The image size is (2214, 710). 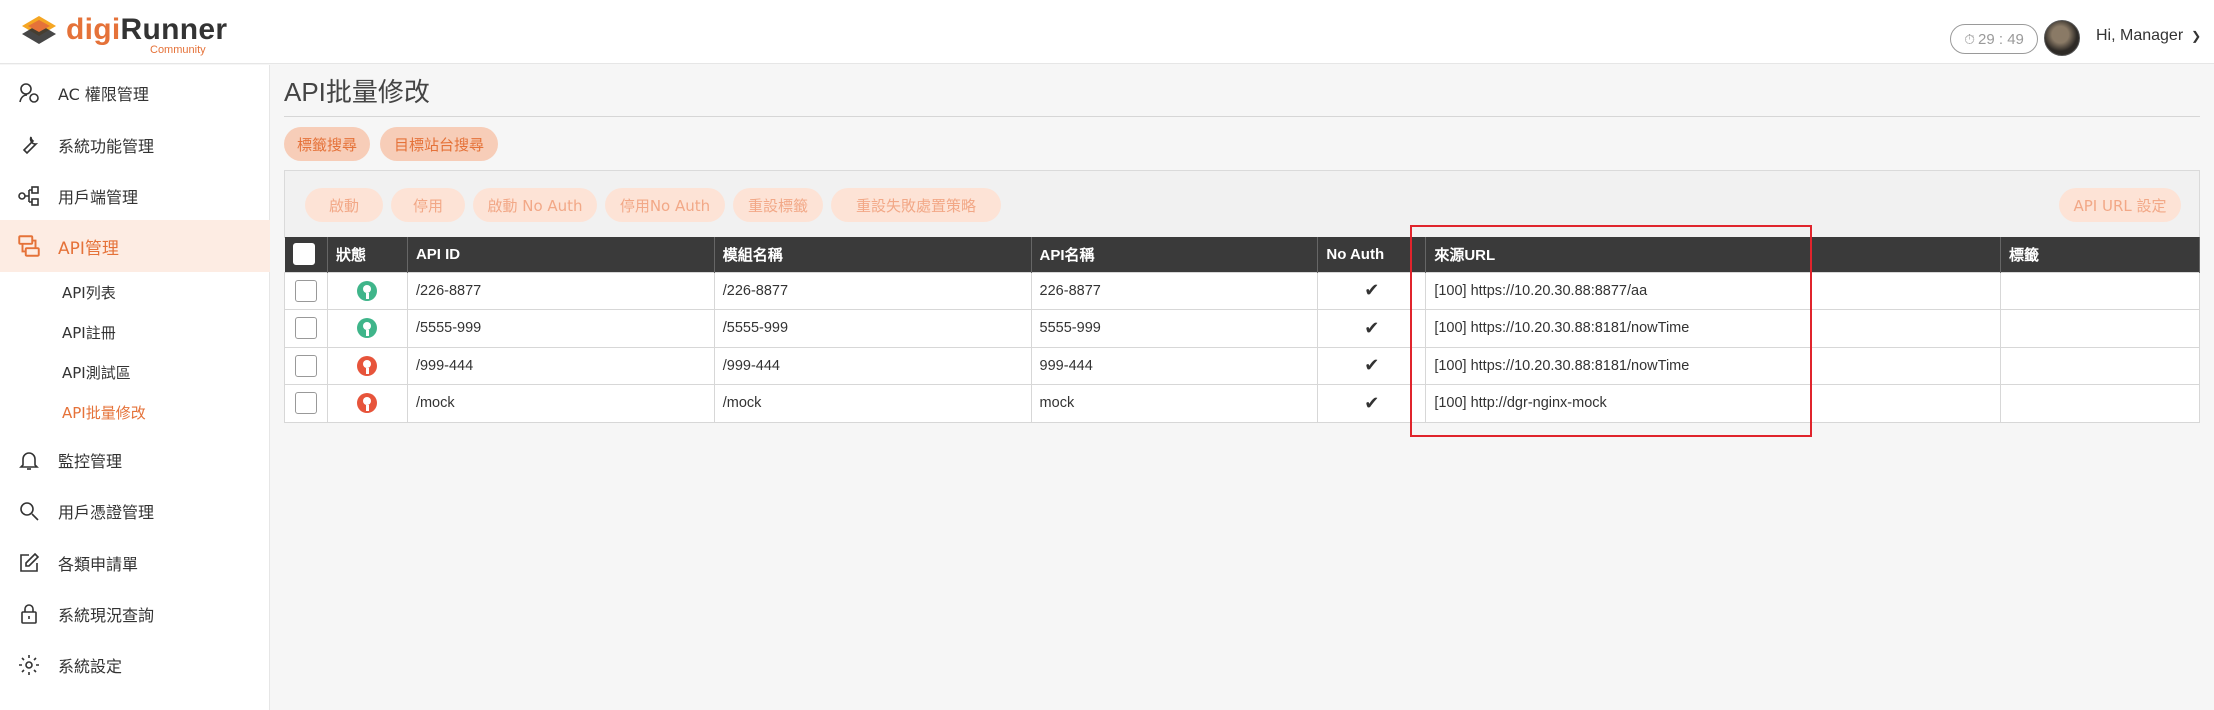 What do you see at coordinates (106, 512) in the screenshot?
I see `sidebar-item-label: 用戶憑證管理` at bounding box center [106, 512].